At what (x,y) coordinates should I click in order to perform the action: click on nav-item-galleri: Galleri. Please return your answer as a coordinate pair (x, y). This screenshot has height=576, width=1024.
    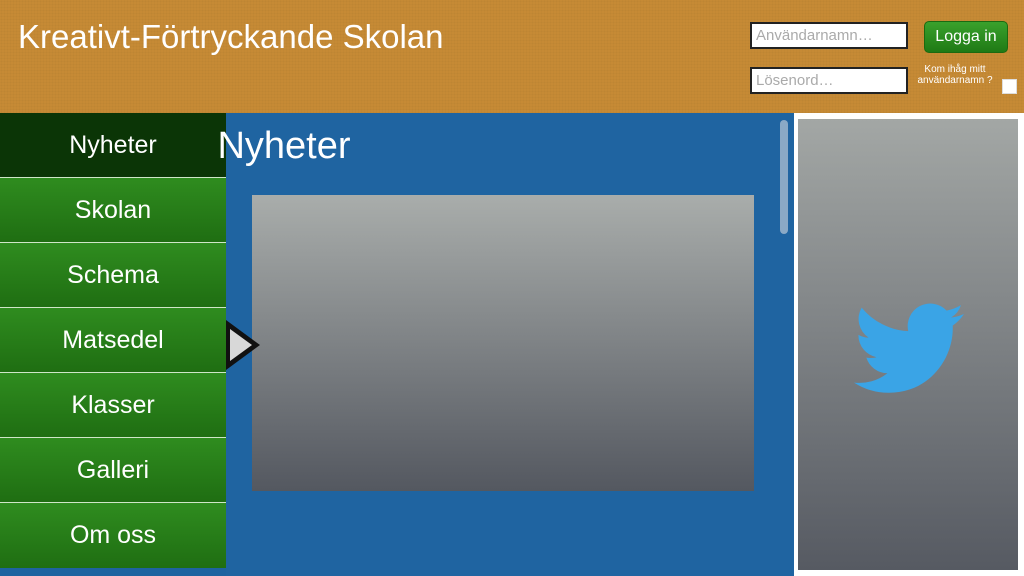
    Looking at the image, I should click on (113, 470).